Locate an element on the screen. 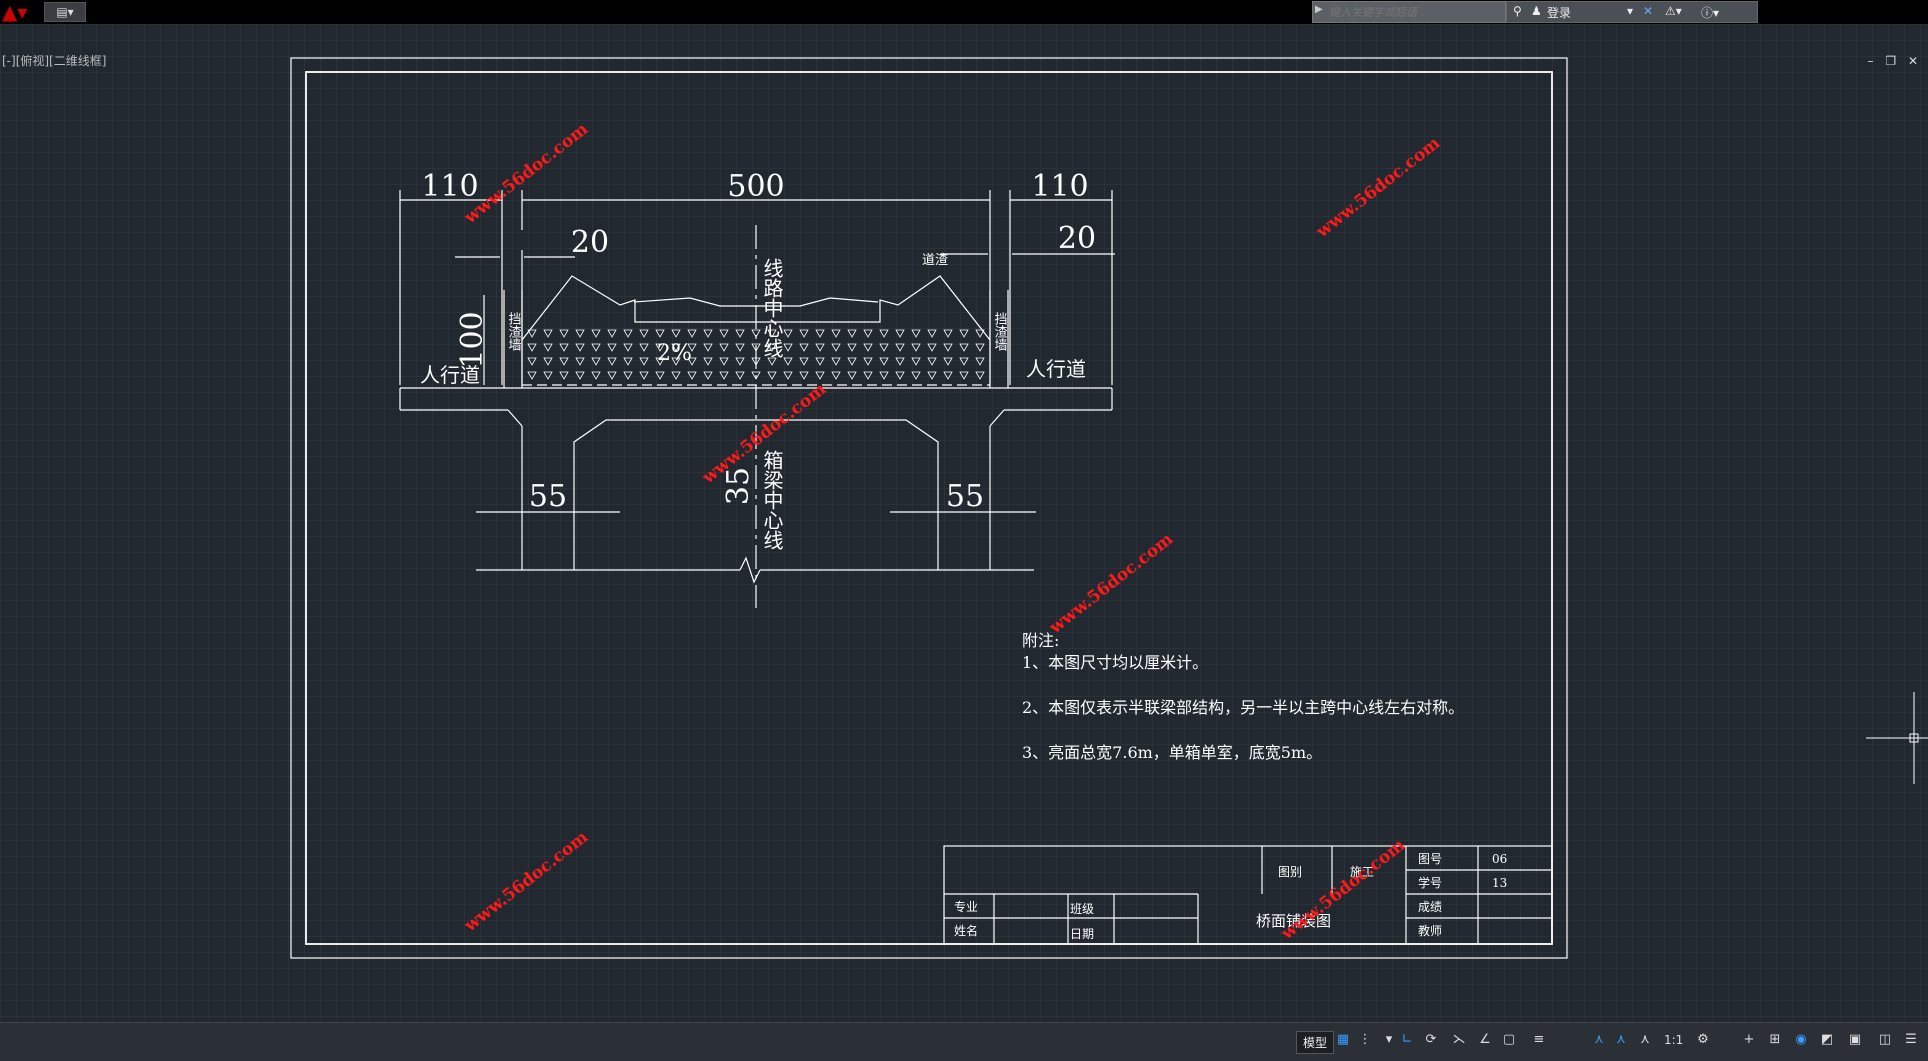 The image size is (1928, 1061). ortho-icon: ∟ is located at coordinates (1407, 1040).